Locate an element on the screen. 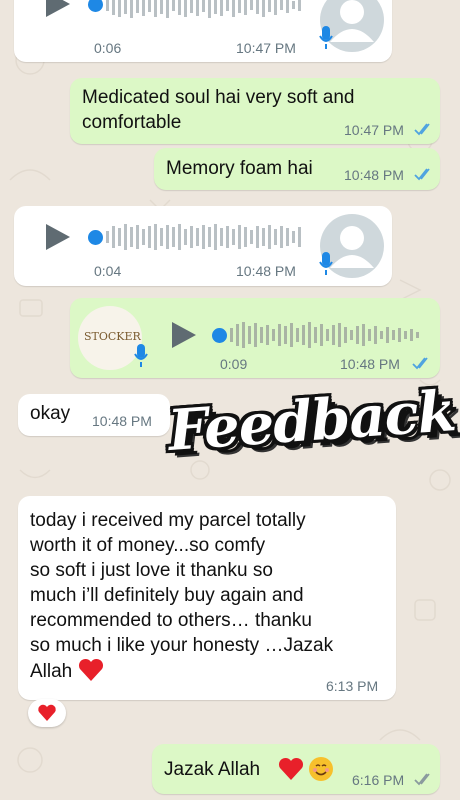 Image resolution: width=460 pixels, height=800 pixels. message-text: okay is located at coordinates (50, 413).